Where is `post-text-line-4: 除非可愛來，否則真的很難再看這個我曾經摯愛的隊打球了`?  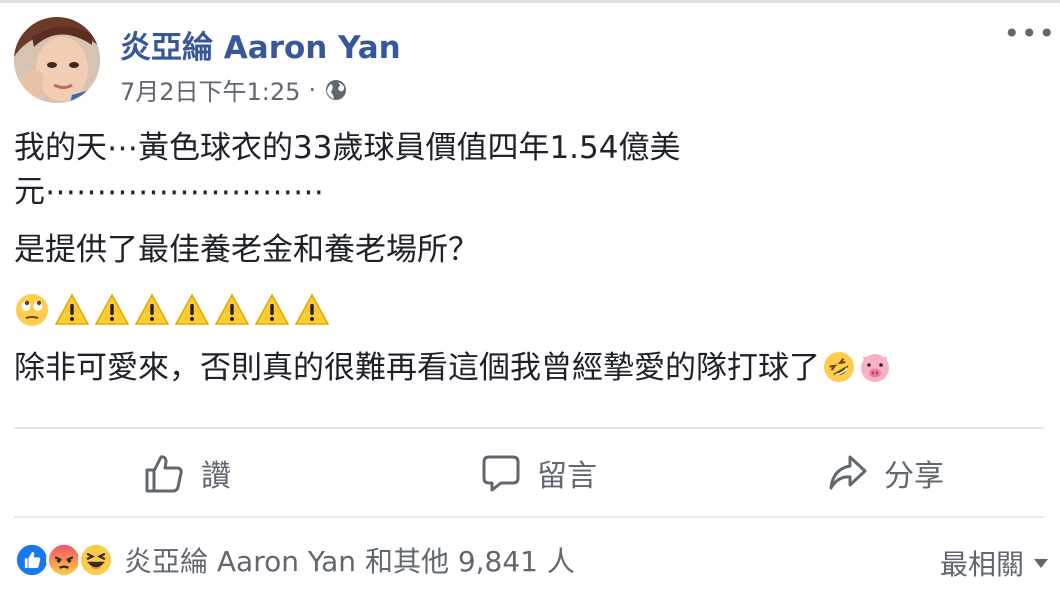 post-text-line-4: 除非可愛來，否則真的很難再看這個我曾經摯愛的隊打球了 is located at coordinates (453, 368).